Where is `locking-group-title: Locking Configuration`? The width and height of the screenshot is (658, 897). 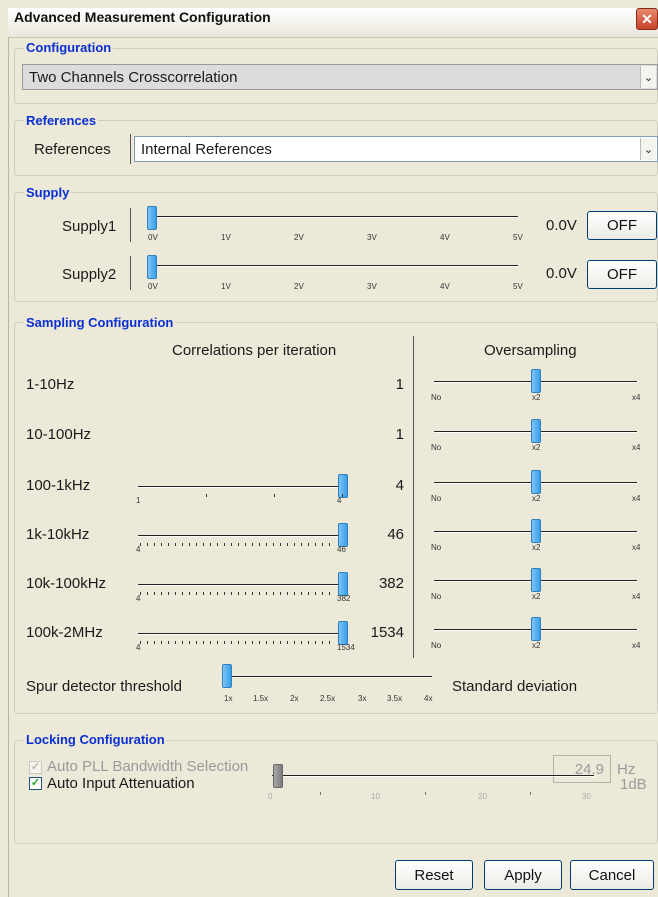
locking-group-title: Locking Configuration is located at coordinates (95, 739).